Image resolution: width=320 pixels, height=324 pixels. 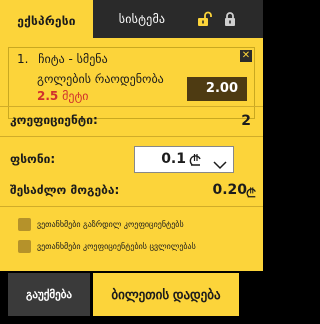 What do you see at coordinates (24, 224) in the screenshot?
I see `accept-higher-checkbox` at bounding box center [24, 224].